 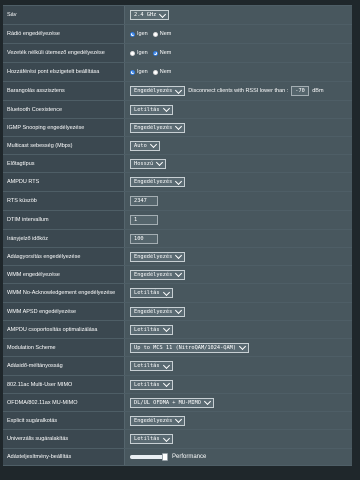 I want to click on setting-label: Hozzáférési pont elszigetelt beállítása, so click(x=64, y=72).